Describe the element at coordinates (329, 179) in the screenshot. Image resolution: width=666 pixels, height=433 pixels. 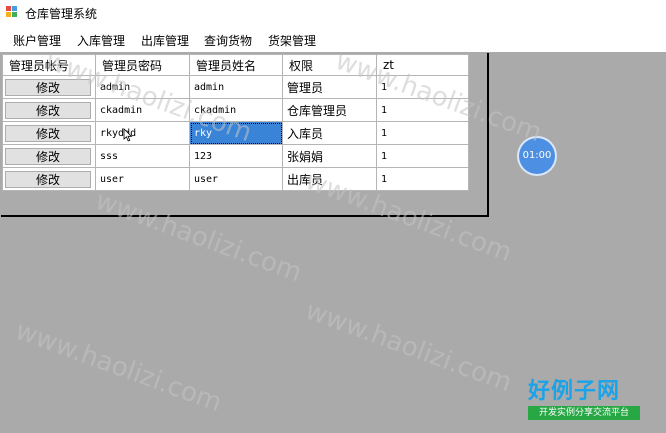
I see `cell-role: 出库员` at that location.